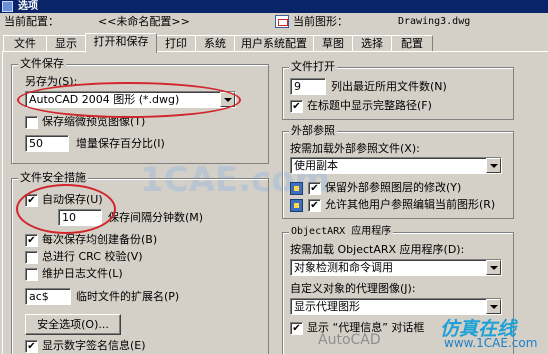 This screenshot has width=548, height=354. Describe the element at coordinates (7, 6) in the screenshot. I see `options-app-icon` at that location.